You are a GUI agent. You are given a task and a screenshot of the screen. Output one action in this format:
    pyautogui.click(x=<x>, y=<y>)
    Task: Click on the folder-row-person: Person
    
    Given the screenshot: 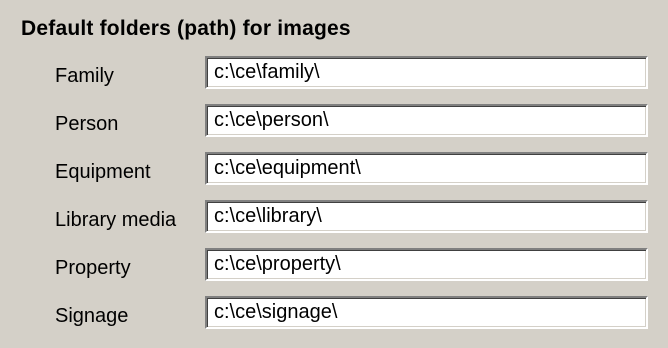 What is the action you would take?
    pyautogui.click(x=334, y=124)
    